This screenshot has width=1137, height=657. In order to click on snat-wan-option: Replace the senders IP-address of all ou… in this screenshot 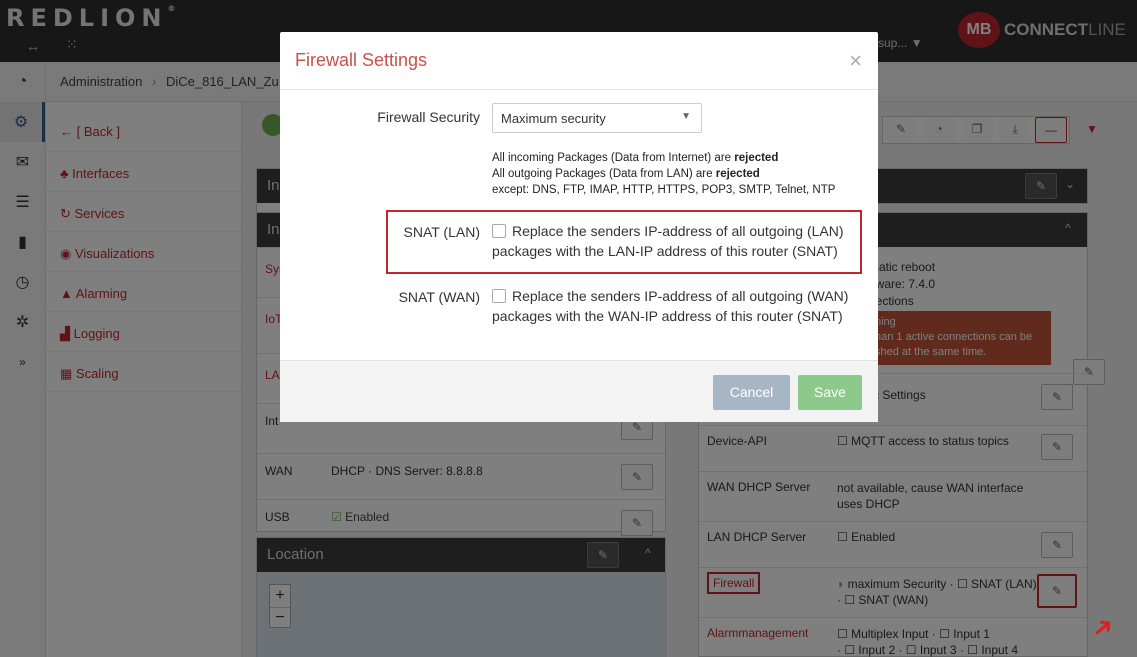, I will do `click(670, 306)`.